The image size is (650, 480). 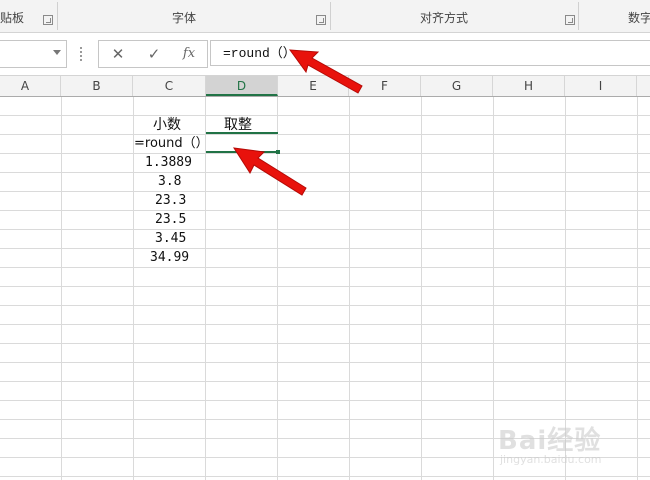 I want to click on column-header-c: C, so click(x=169, y=86).